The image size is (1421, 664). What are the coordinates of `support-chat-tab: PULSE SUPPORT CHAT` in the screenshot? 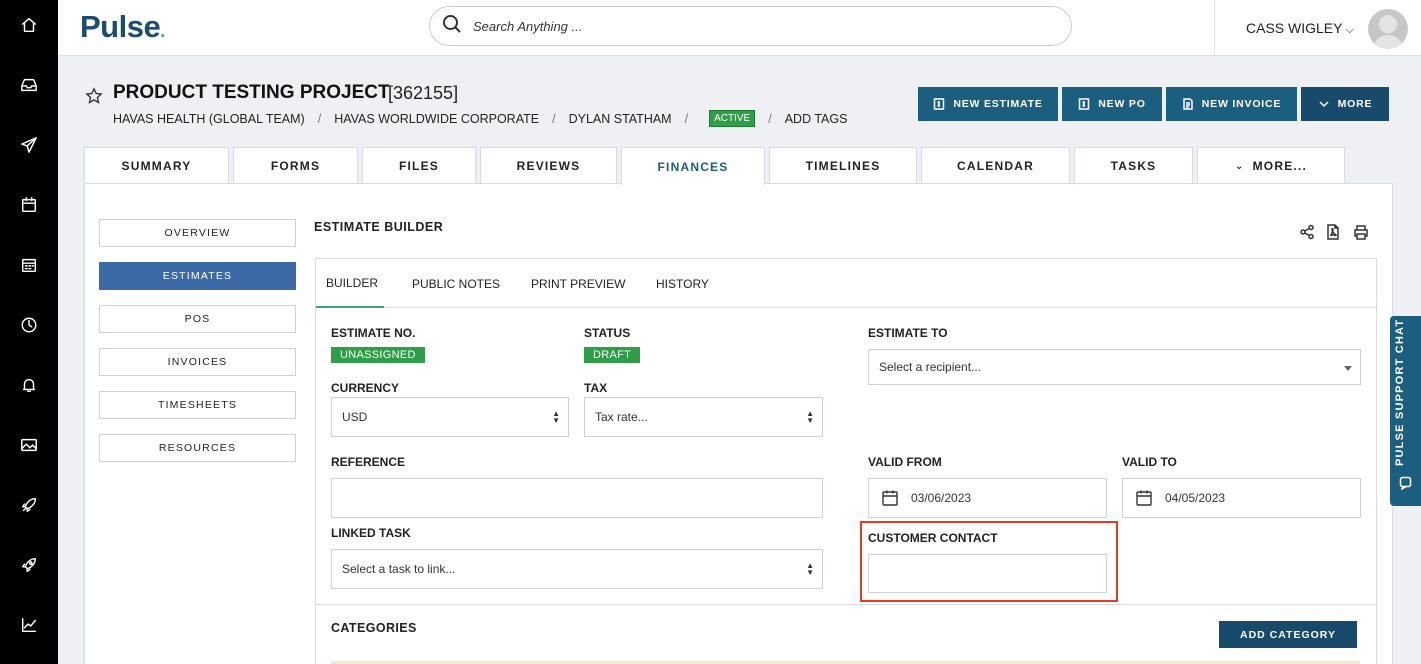 It's located at (1405, 411).